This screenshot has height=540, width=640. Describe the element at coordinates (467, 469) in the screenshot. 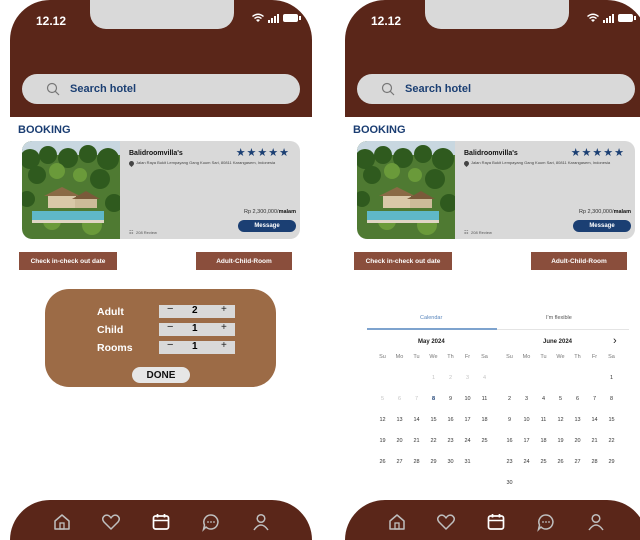

I see `day-cell: 31` at that location.